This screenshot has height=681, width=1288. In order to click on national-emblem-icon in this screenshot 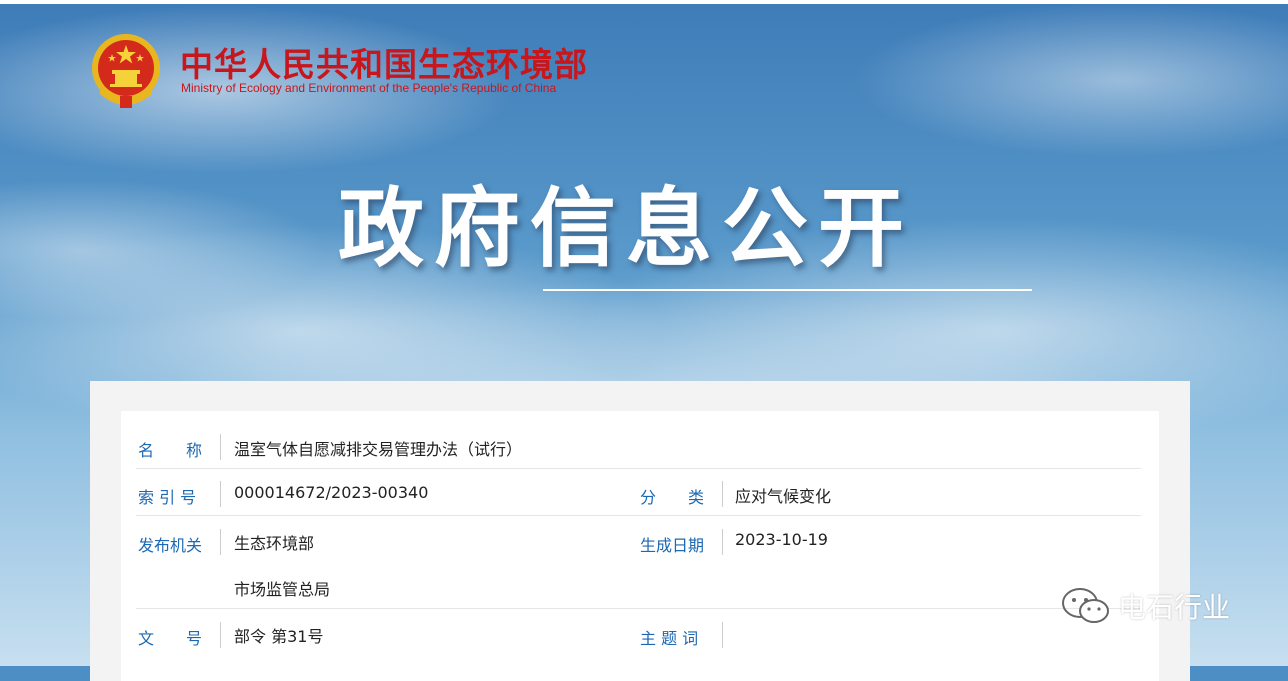, I will do `click(126, 71)`.